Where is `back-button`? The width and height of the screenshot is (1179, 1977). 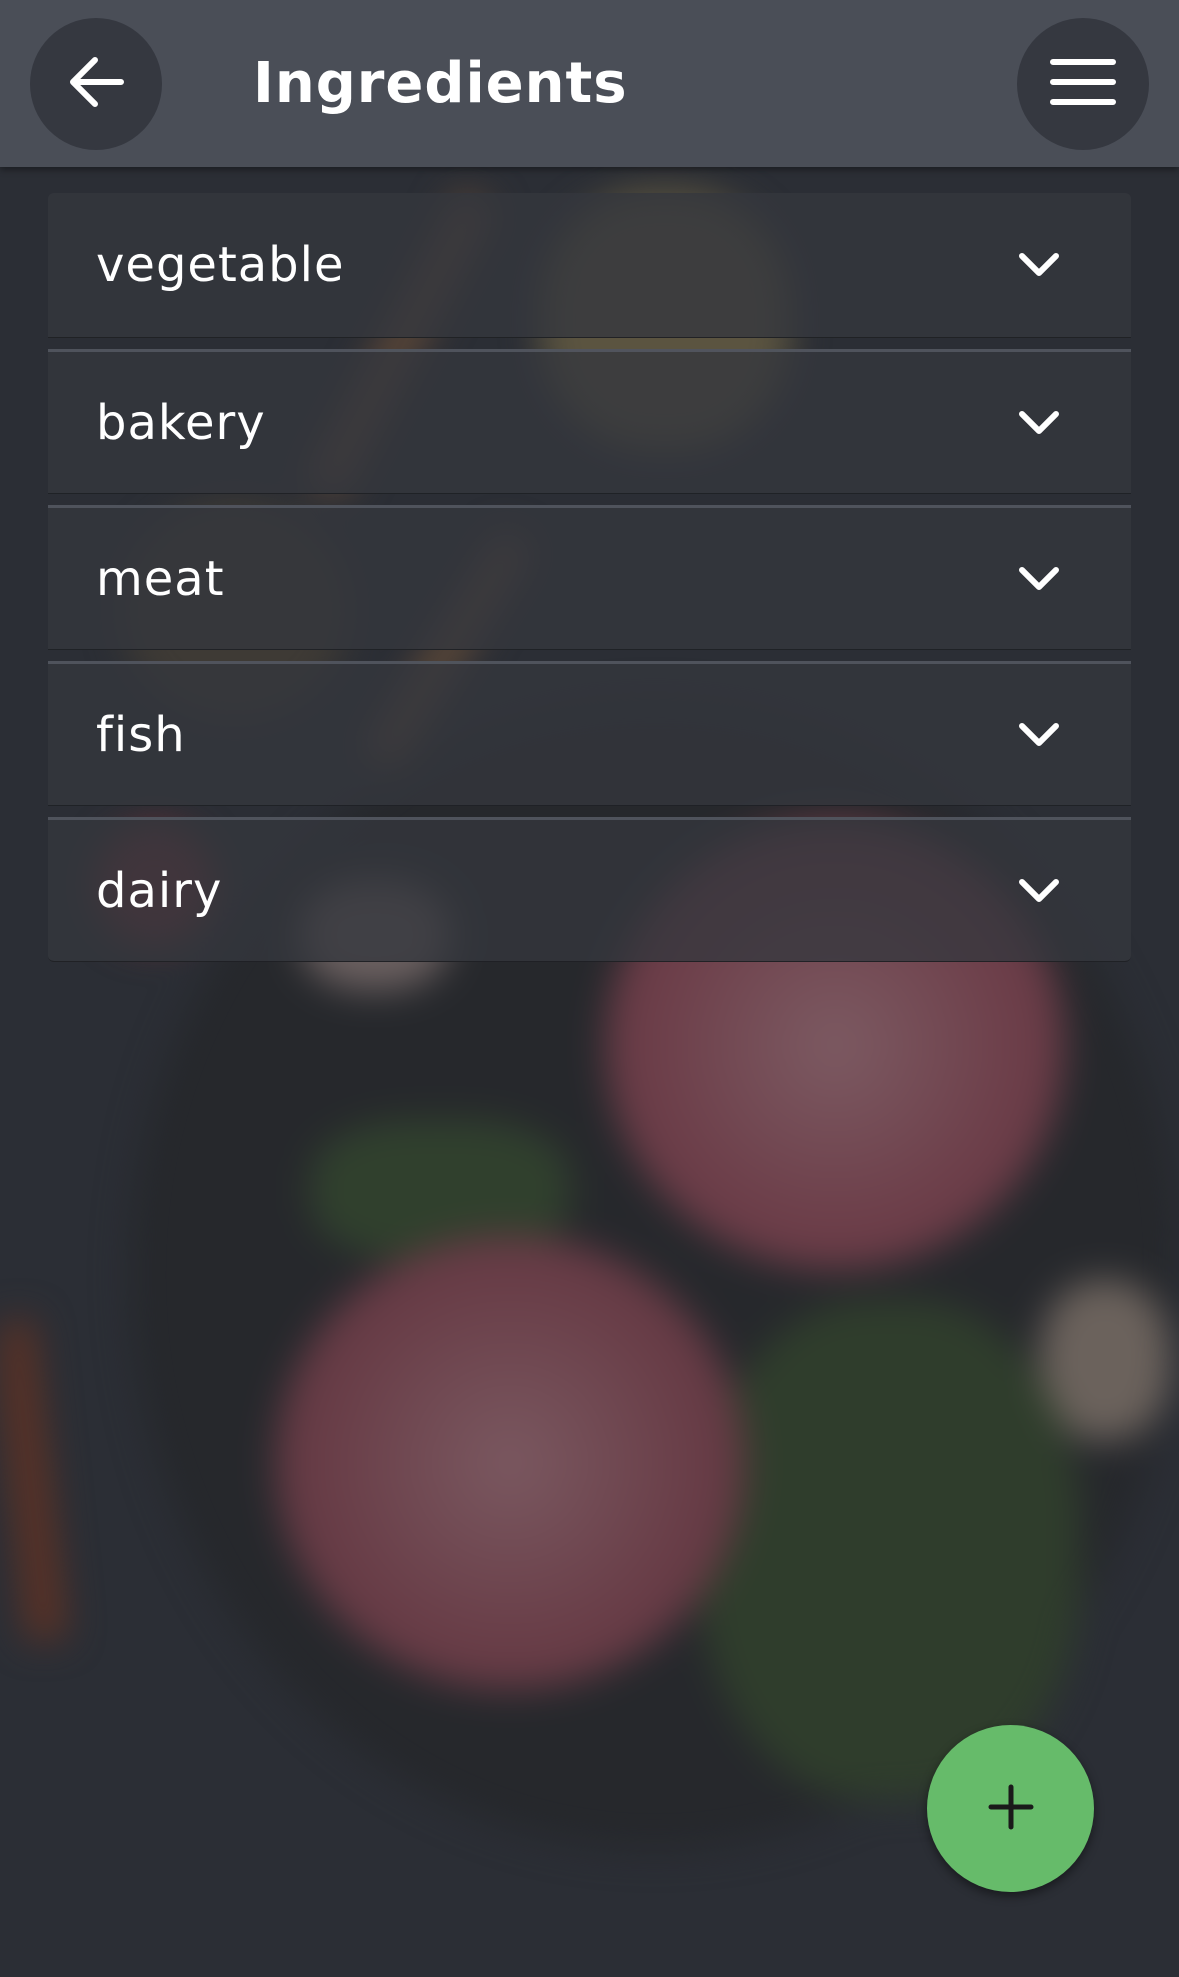 back-button is located at coordinates (96, 84).